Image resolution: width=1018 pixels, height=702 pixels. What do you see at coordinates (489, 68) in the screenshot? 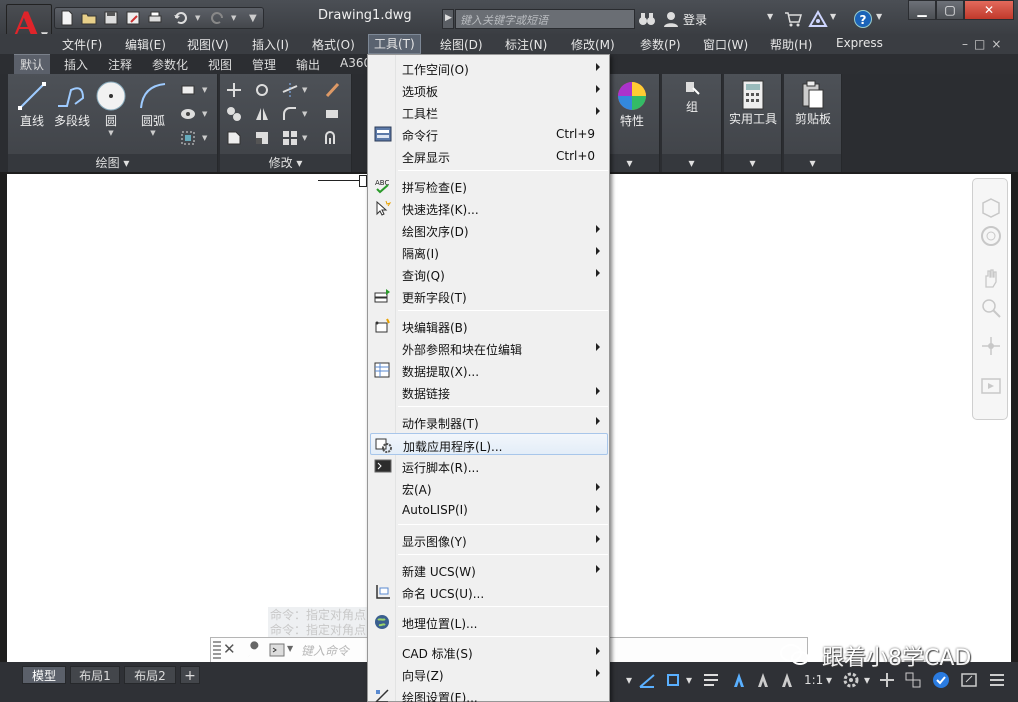
I see `menu-item-workspaces: 工作空间(O)` at bounding box center [489, 68].